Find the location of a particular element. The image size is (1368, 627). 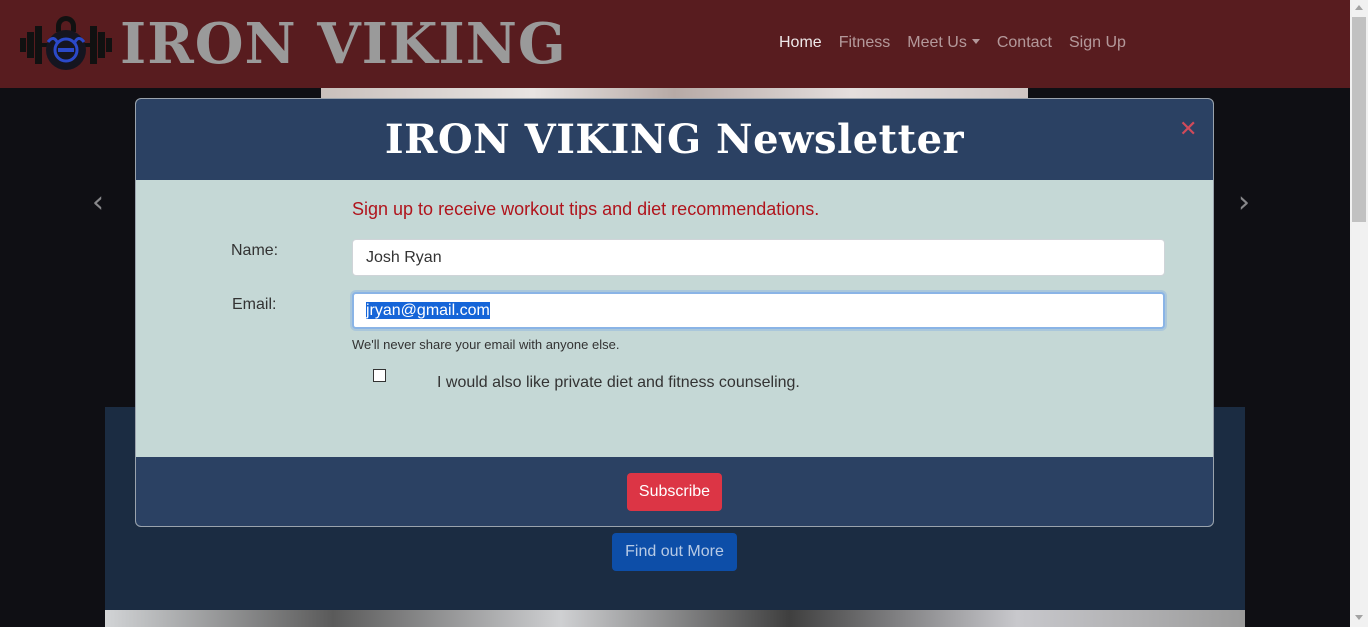

subscribe-button: Subscribe is located at coordinates (674, 492).